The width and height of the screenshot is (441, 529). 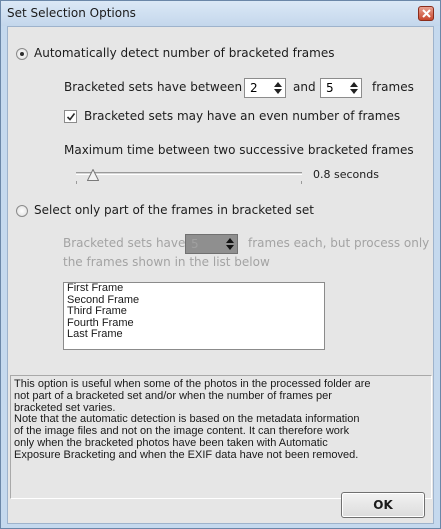 I want to click on list-item: Last Frame, so click(x=194, y=334).